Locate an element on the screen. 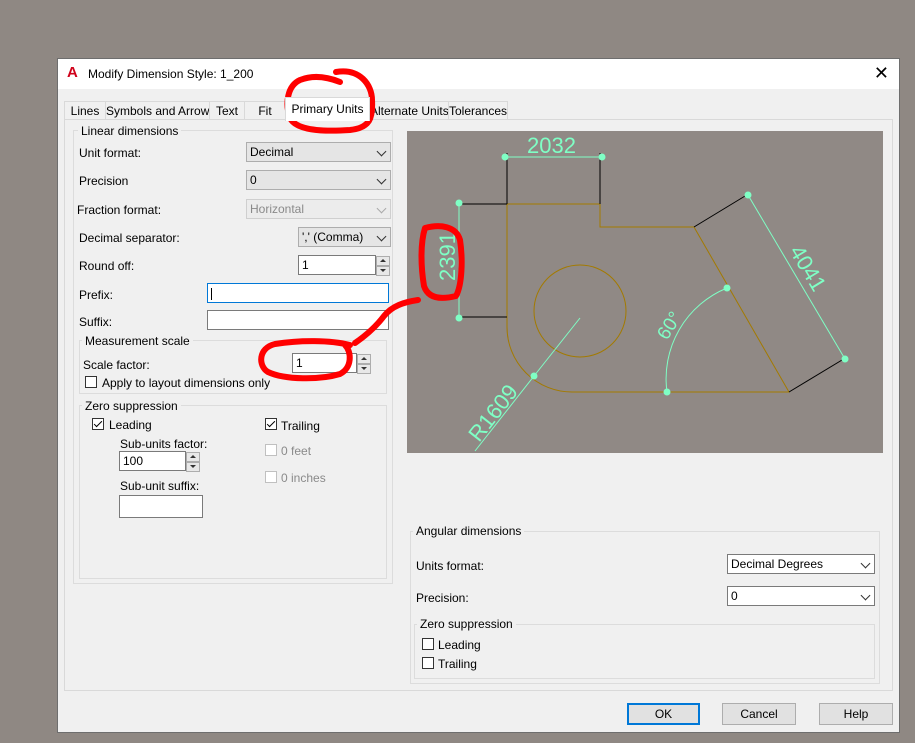 This screenshot has height=743, width=915. title-bar: A Modify Dimension Style: 1_200 ✕ is located at coordinates (478, 74).